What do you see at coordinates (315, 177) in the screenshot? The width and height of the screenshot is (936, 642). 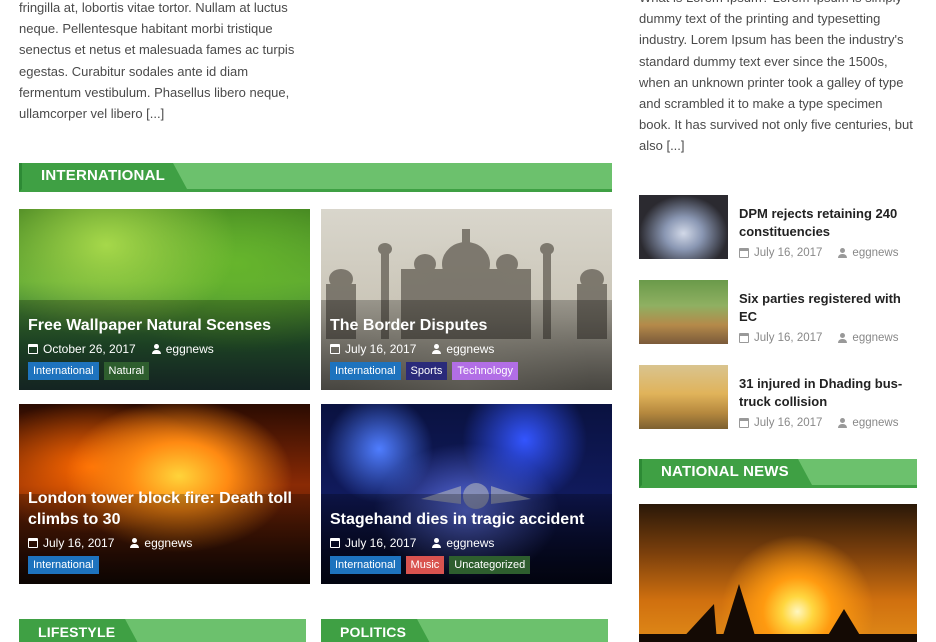 I see `section-header-international: INTERNATIONAL` at bounding box center [315, 177].